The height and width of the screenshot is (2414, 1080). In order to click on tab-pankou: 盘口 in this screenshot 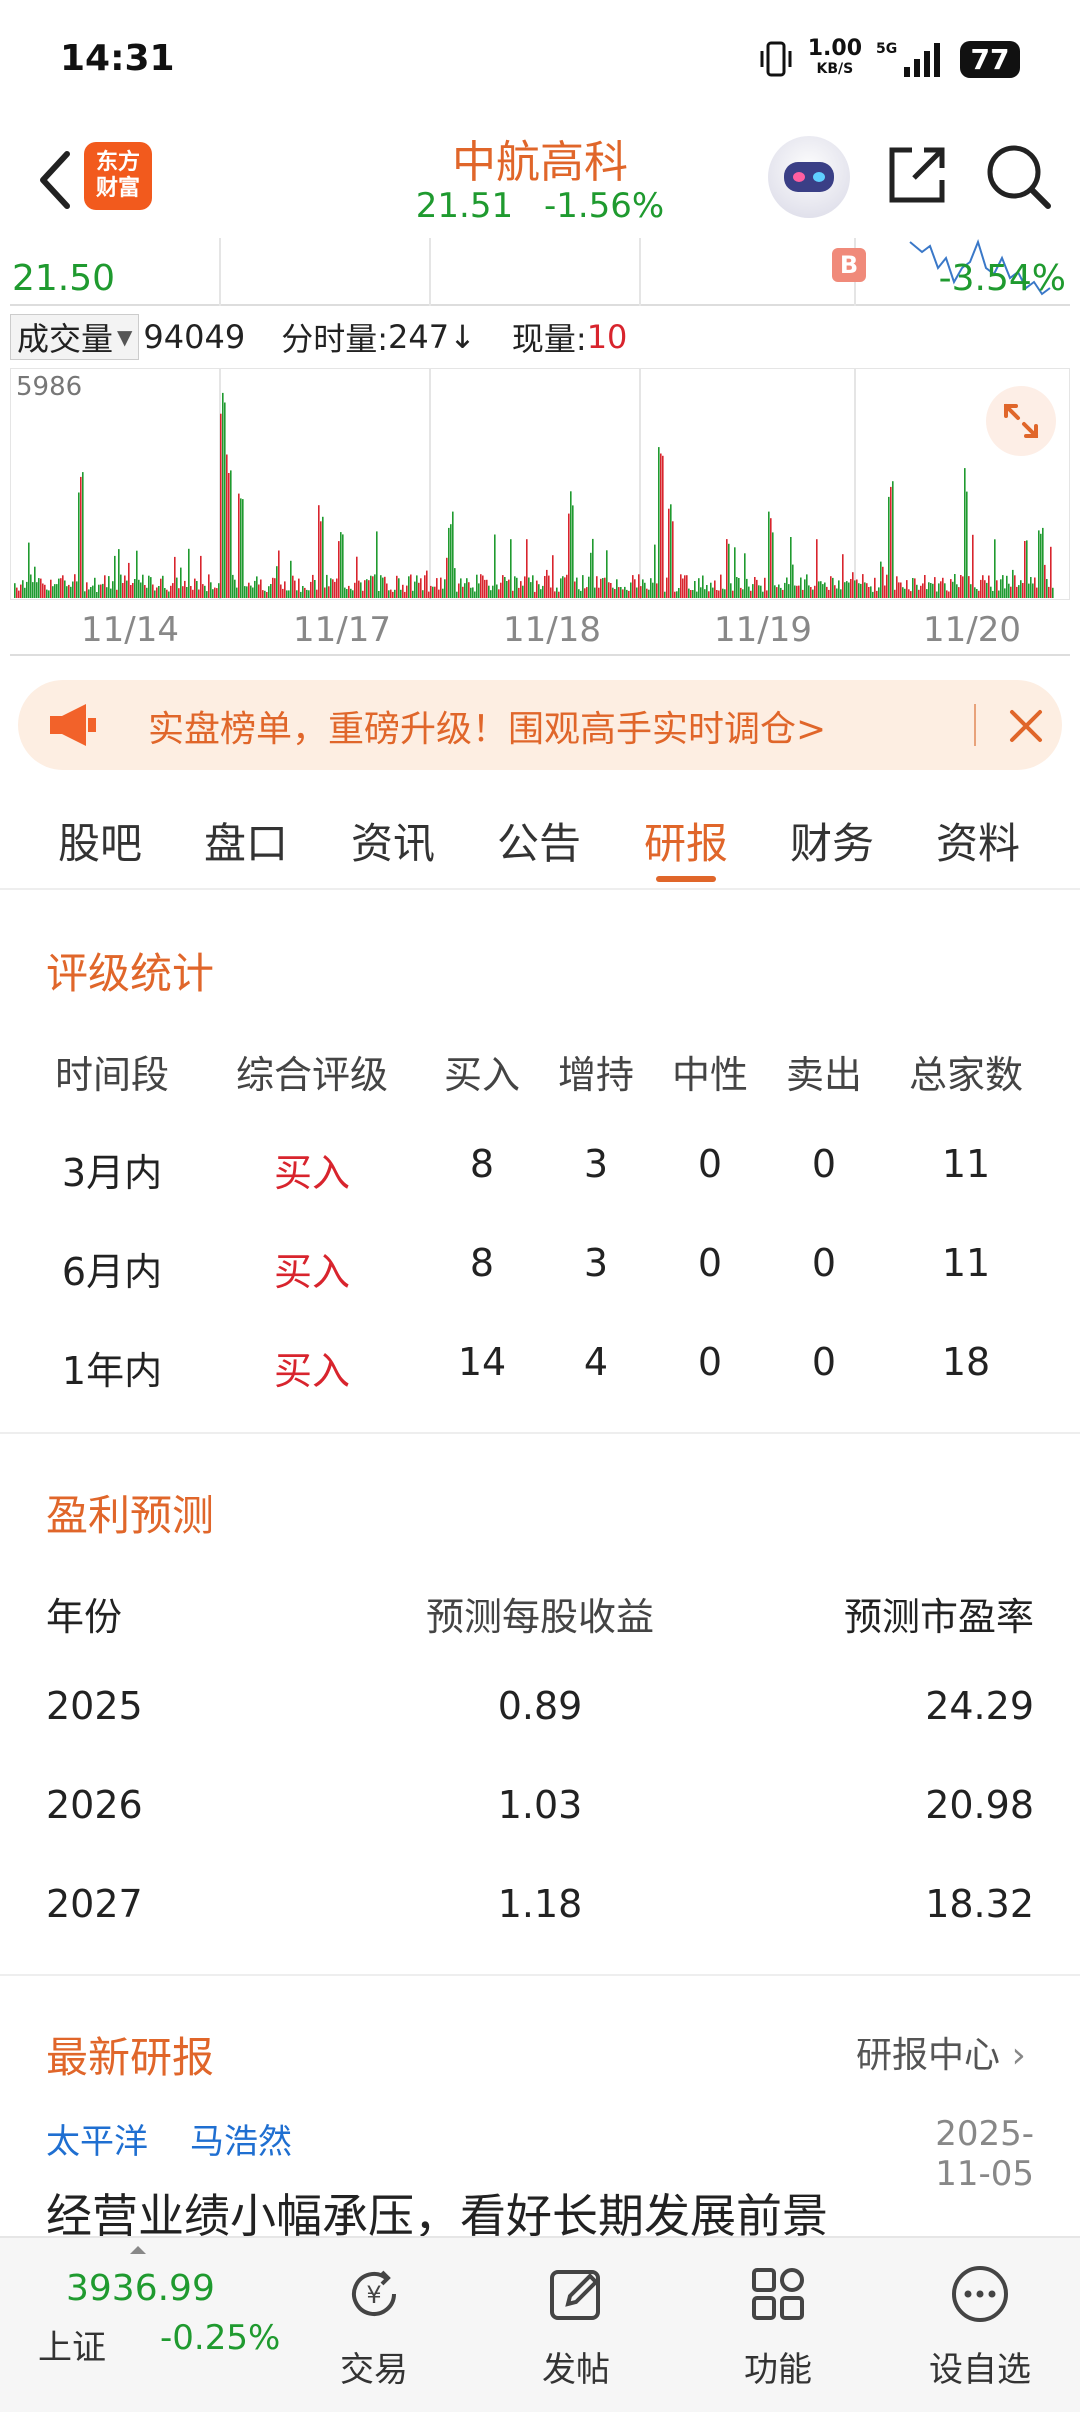, I will do `click(246, 840)`.